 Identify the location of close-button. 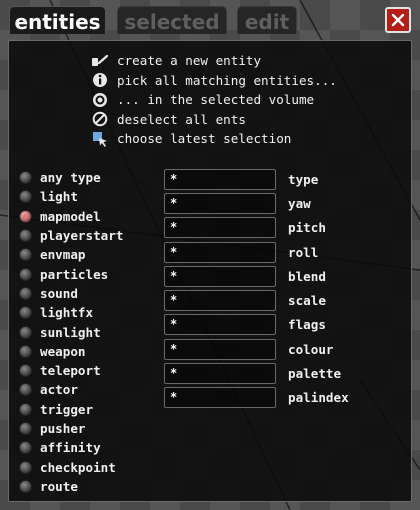
(398, 20).